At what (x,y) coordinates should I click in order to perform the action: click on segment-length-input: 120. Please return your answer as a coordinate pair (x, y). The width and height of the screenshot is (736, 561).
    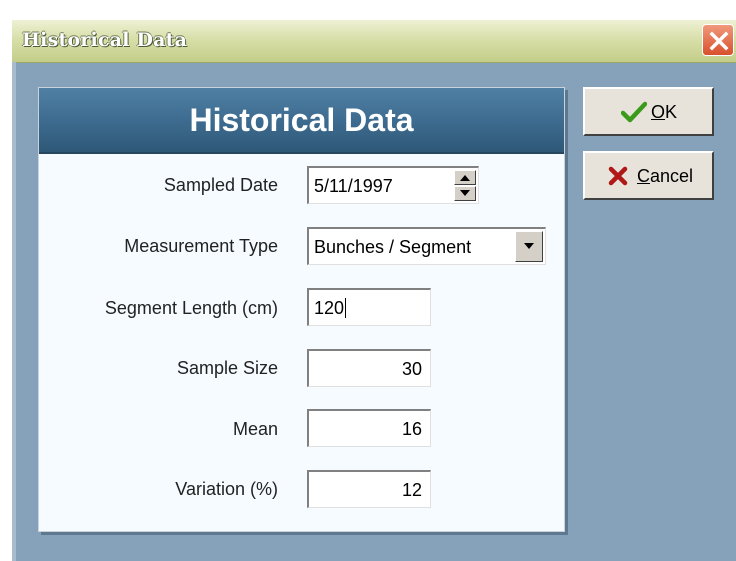
    Looking at the image, I should click on (369, 307).